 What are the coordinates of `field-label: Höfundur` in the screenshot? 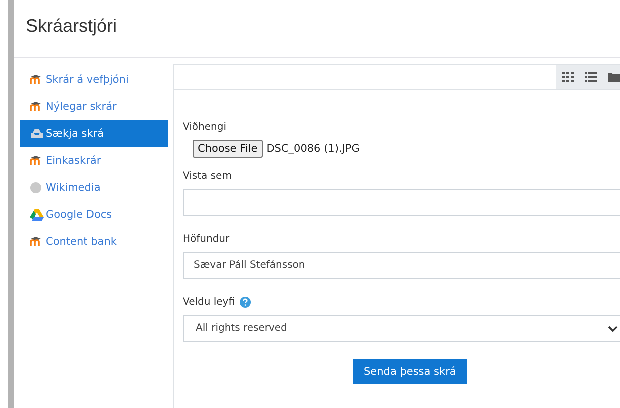 It's located at (207, 239).